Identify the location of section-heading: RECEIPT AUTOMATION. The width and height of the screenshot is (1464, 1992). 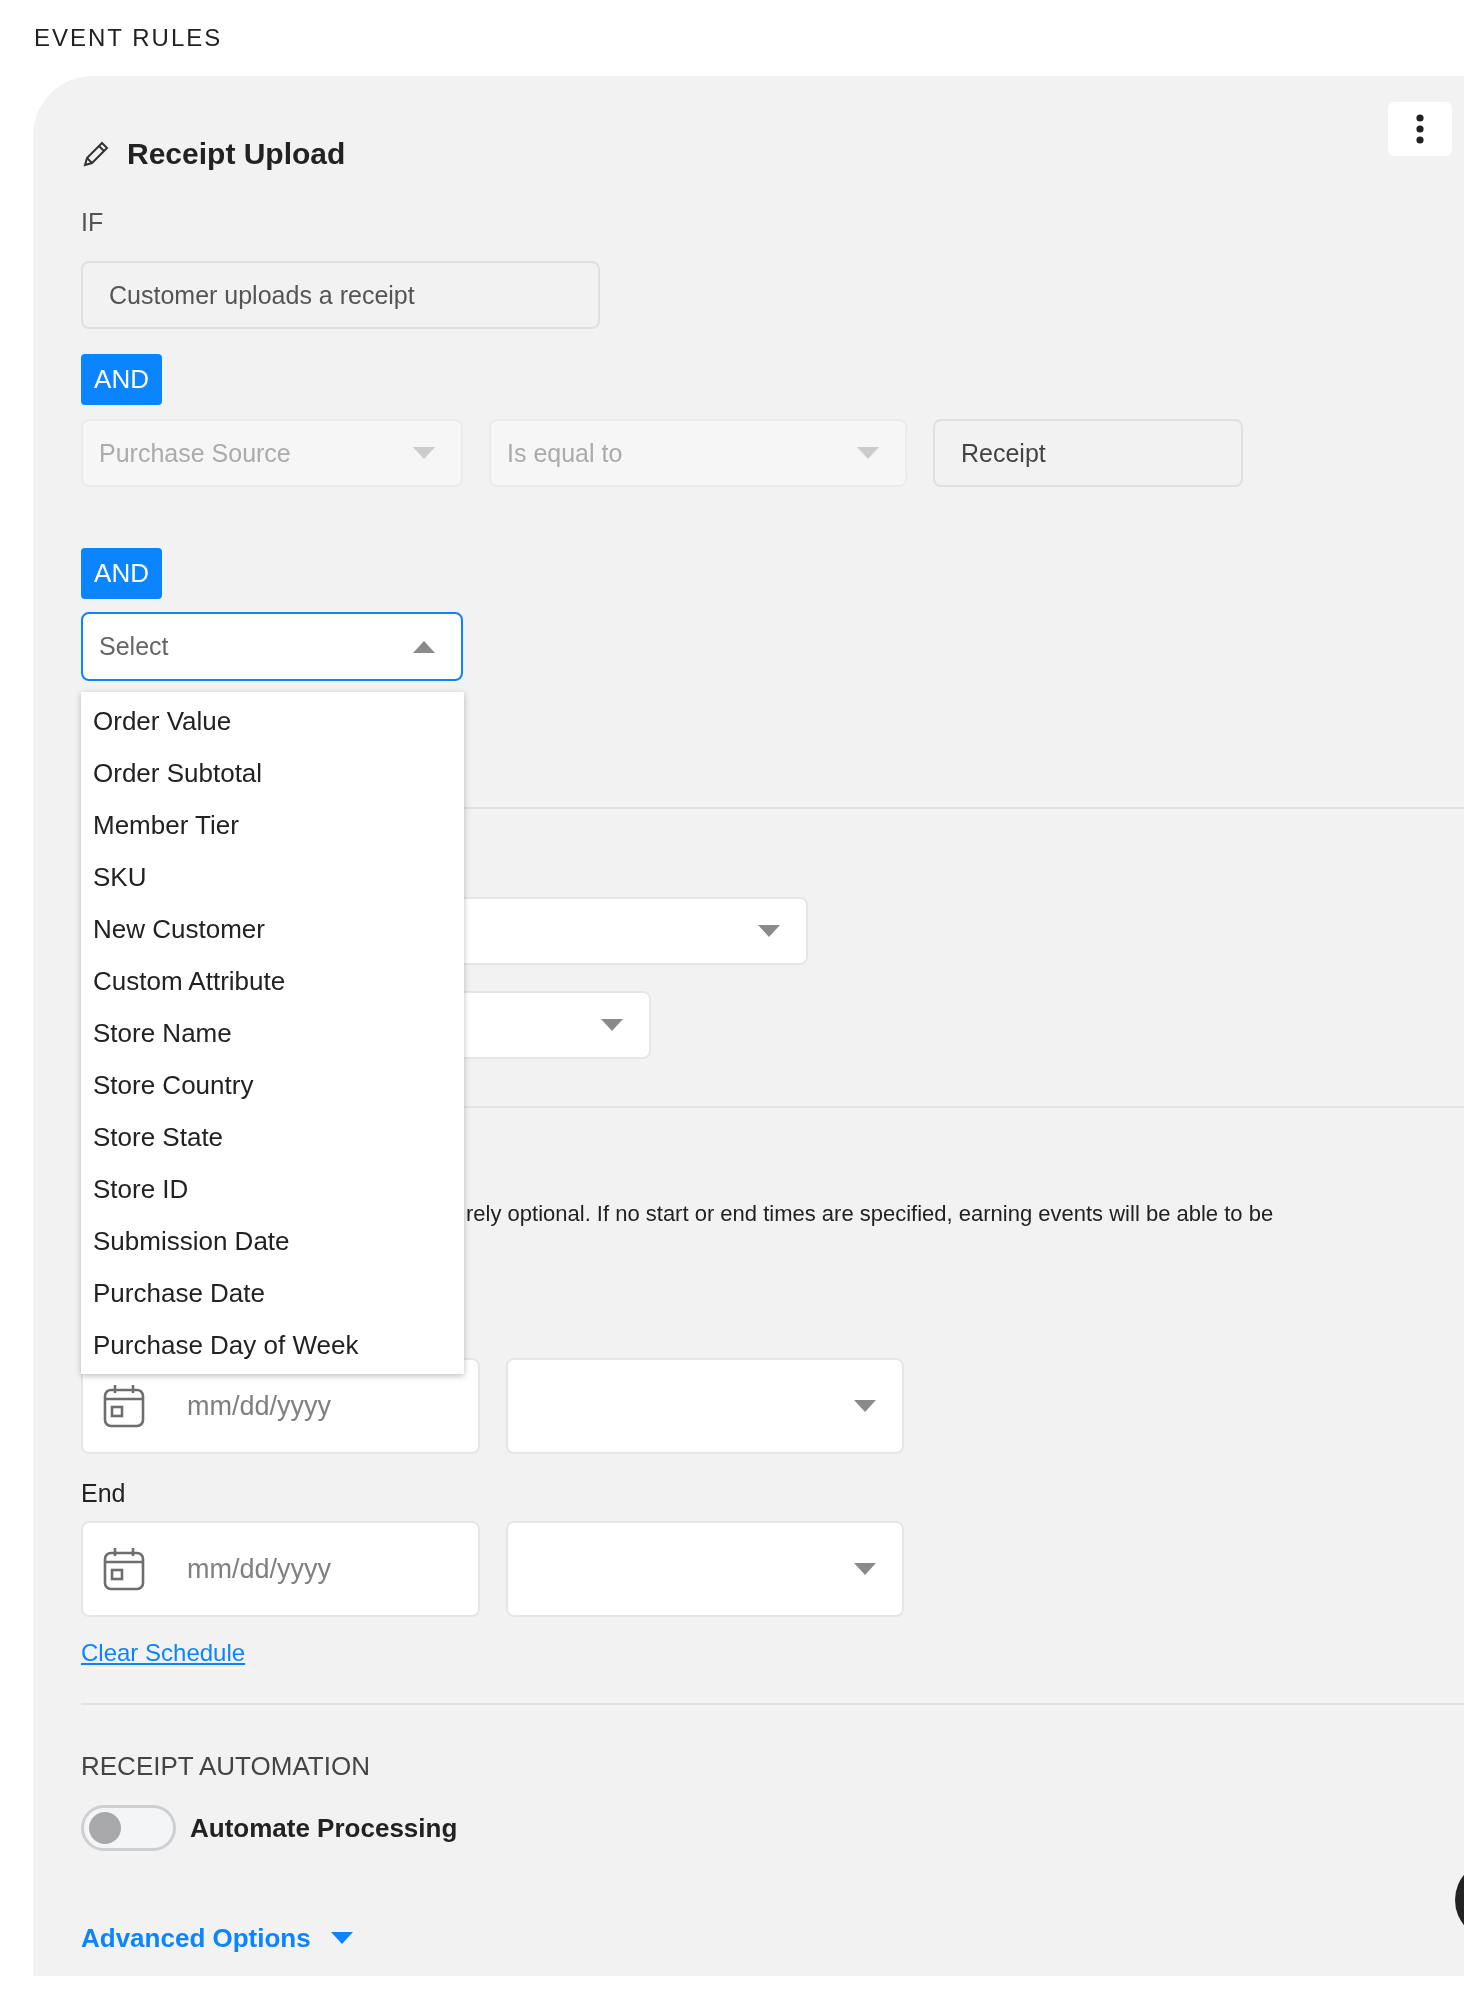
(225, 1766).